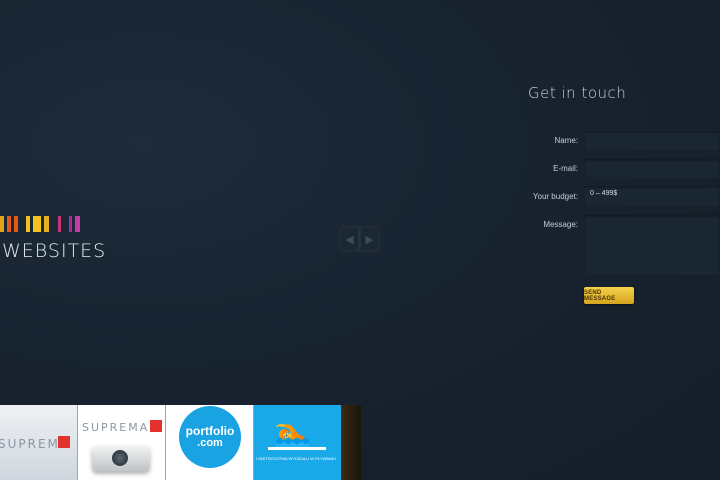 This screenshot has width=720, height=480. I want to click on projector-image, so click(121, 458).